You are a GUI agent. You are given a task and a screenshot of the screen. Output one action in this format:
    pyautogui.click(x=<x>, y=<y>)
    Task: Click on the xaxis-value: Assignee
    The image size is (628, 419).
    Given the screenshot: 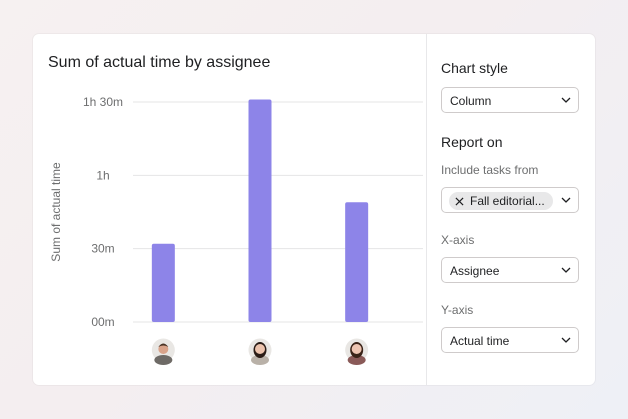 What is the action you would take?
    pyautogui.click(x=475, y=271)
    